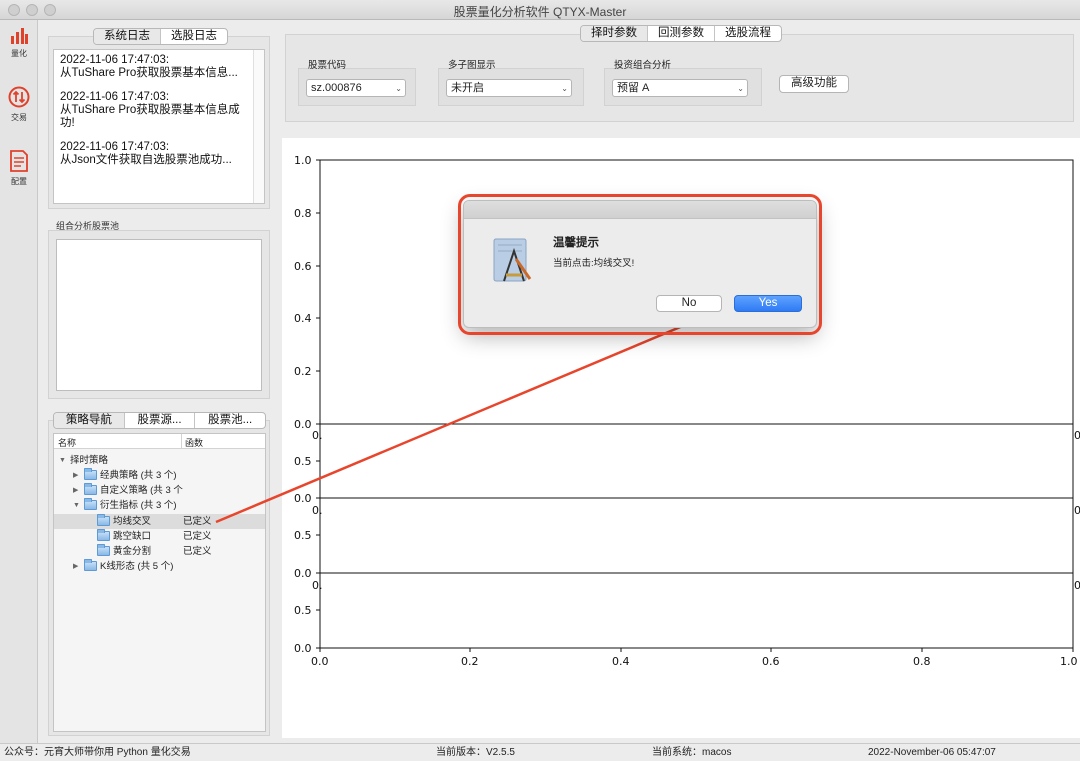 This screenshot has height=761, width=1080. I want to click on tab-timing-params: 择时参数, so click(614, 33).